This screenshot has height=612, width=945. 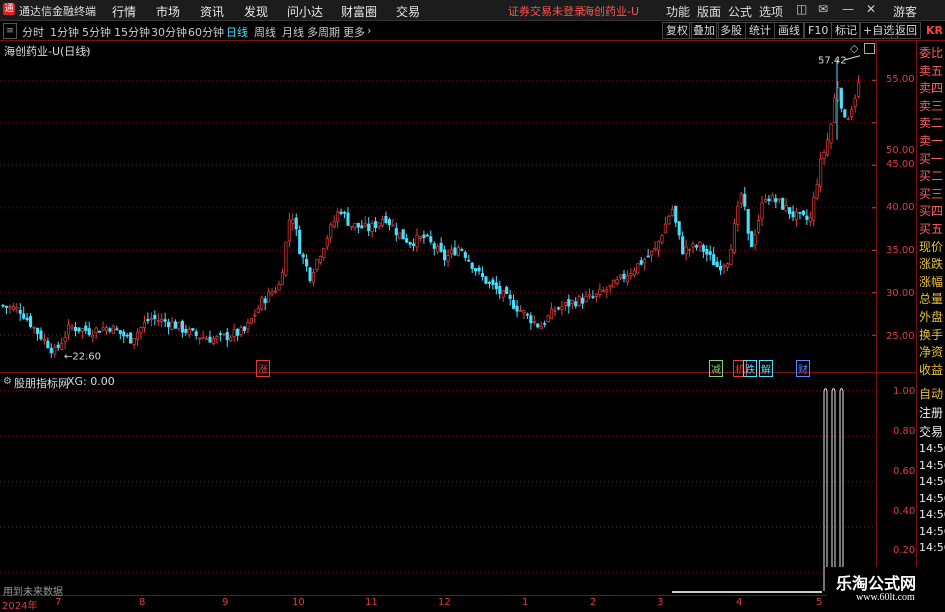 I want to click on close-icon: ✕, so click(x=871, y=9).